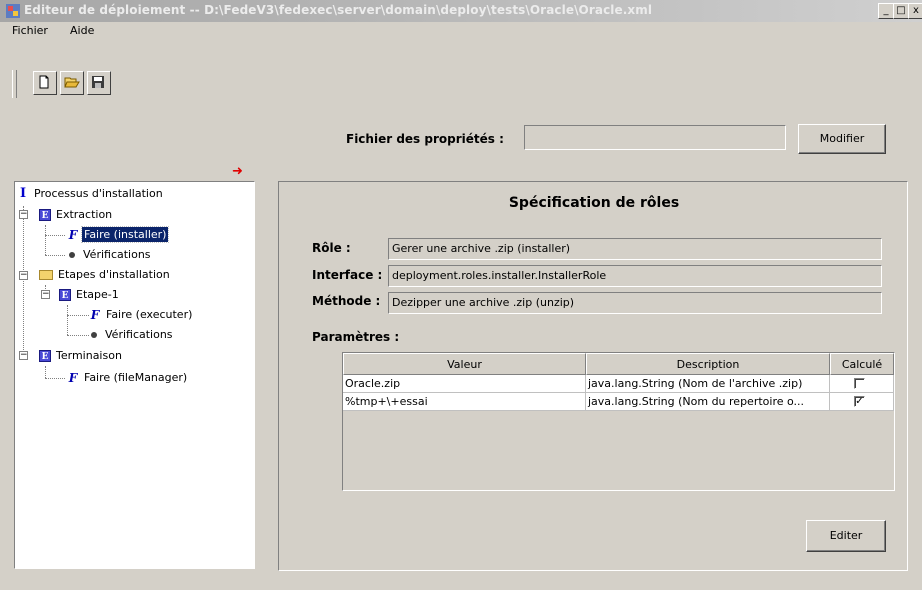 The height and width of the screenshot is (590, 922). I want to click on cell-computed, so click(862, 384).